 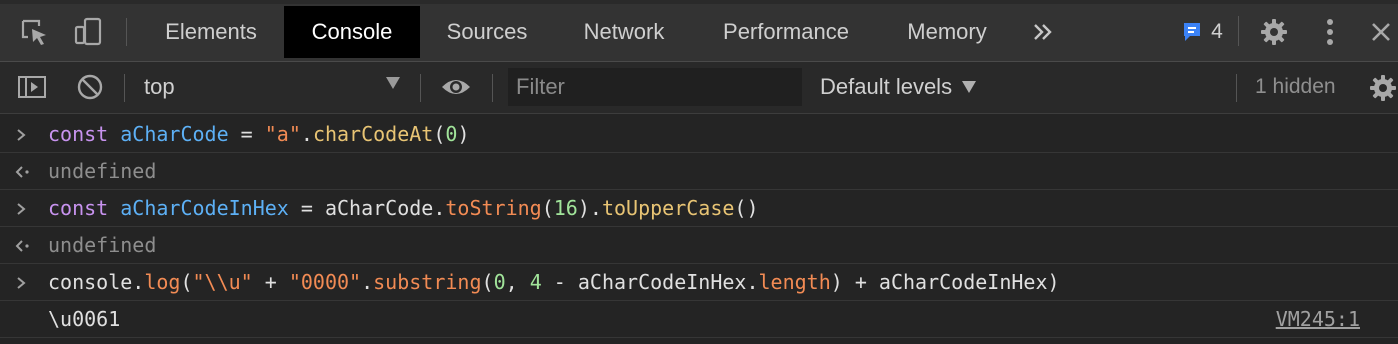 I want to click on code-token: (), so click(x=746, y=208).